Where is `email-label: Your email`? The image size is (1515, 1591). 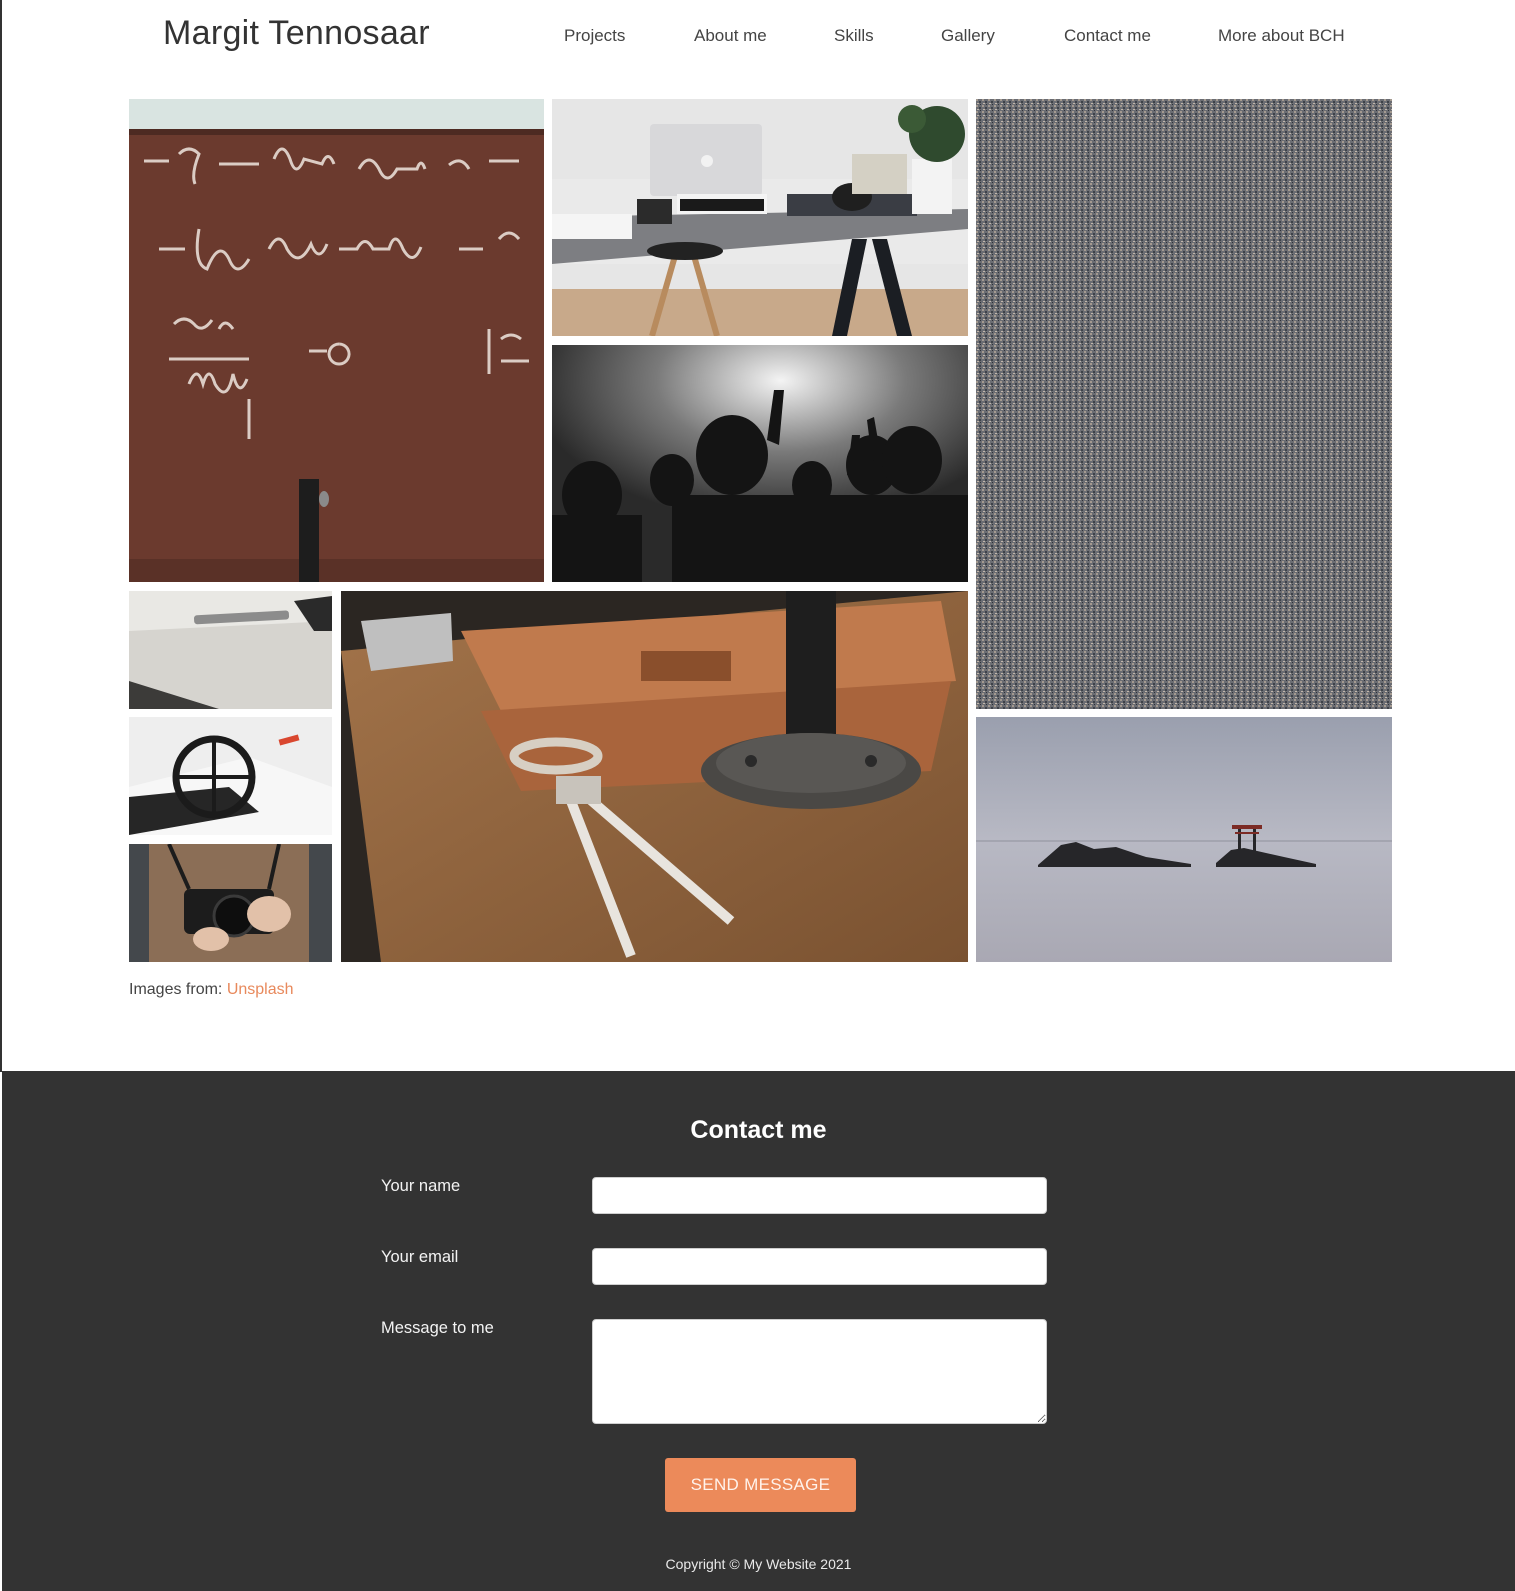 email-label: Your email is located at coordinates (420, 1257).